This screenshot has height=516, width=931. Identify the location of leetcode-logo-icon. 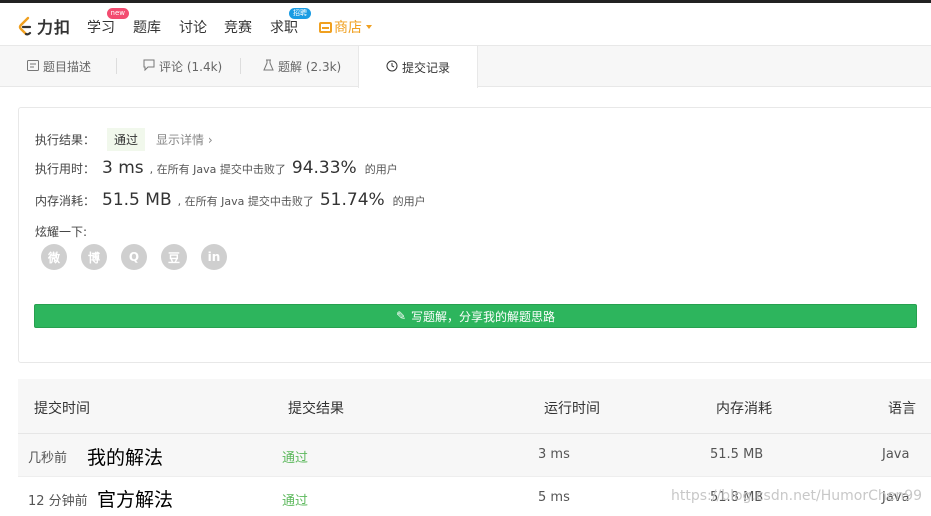
(25, 26).